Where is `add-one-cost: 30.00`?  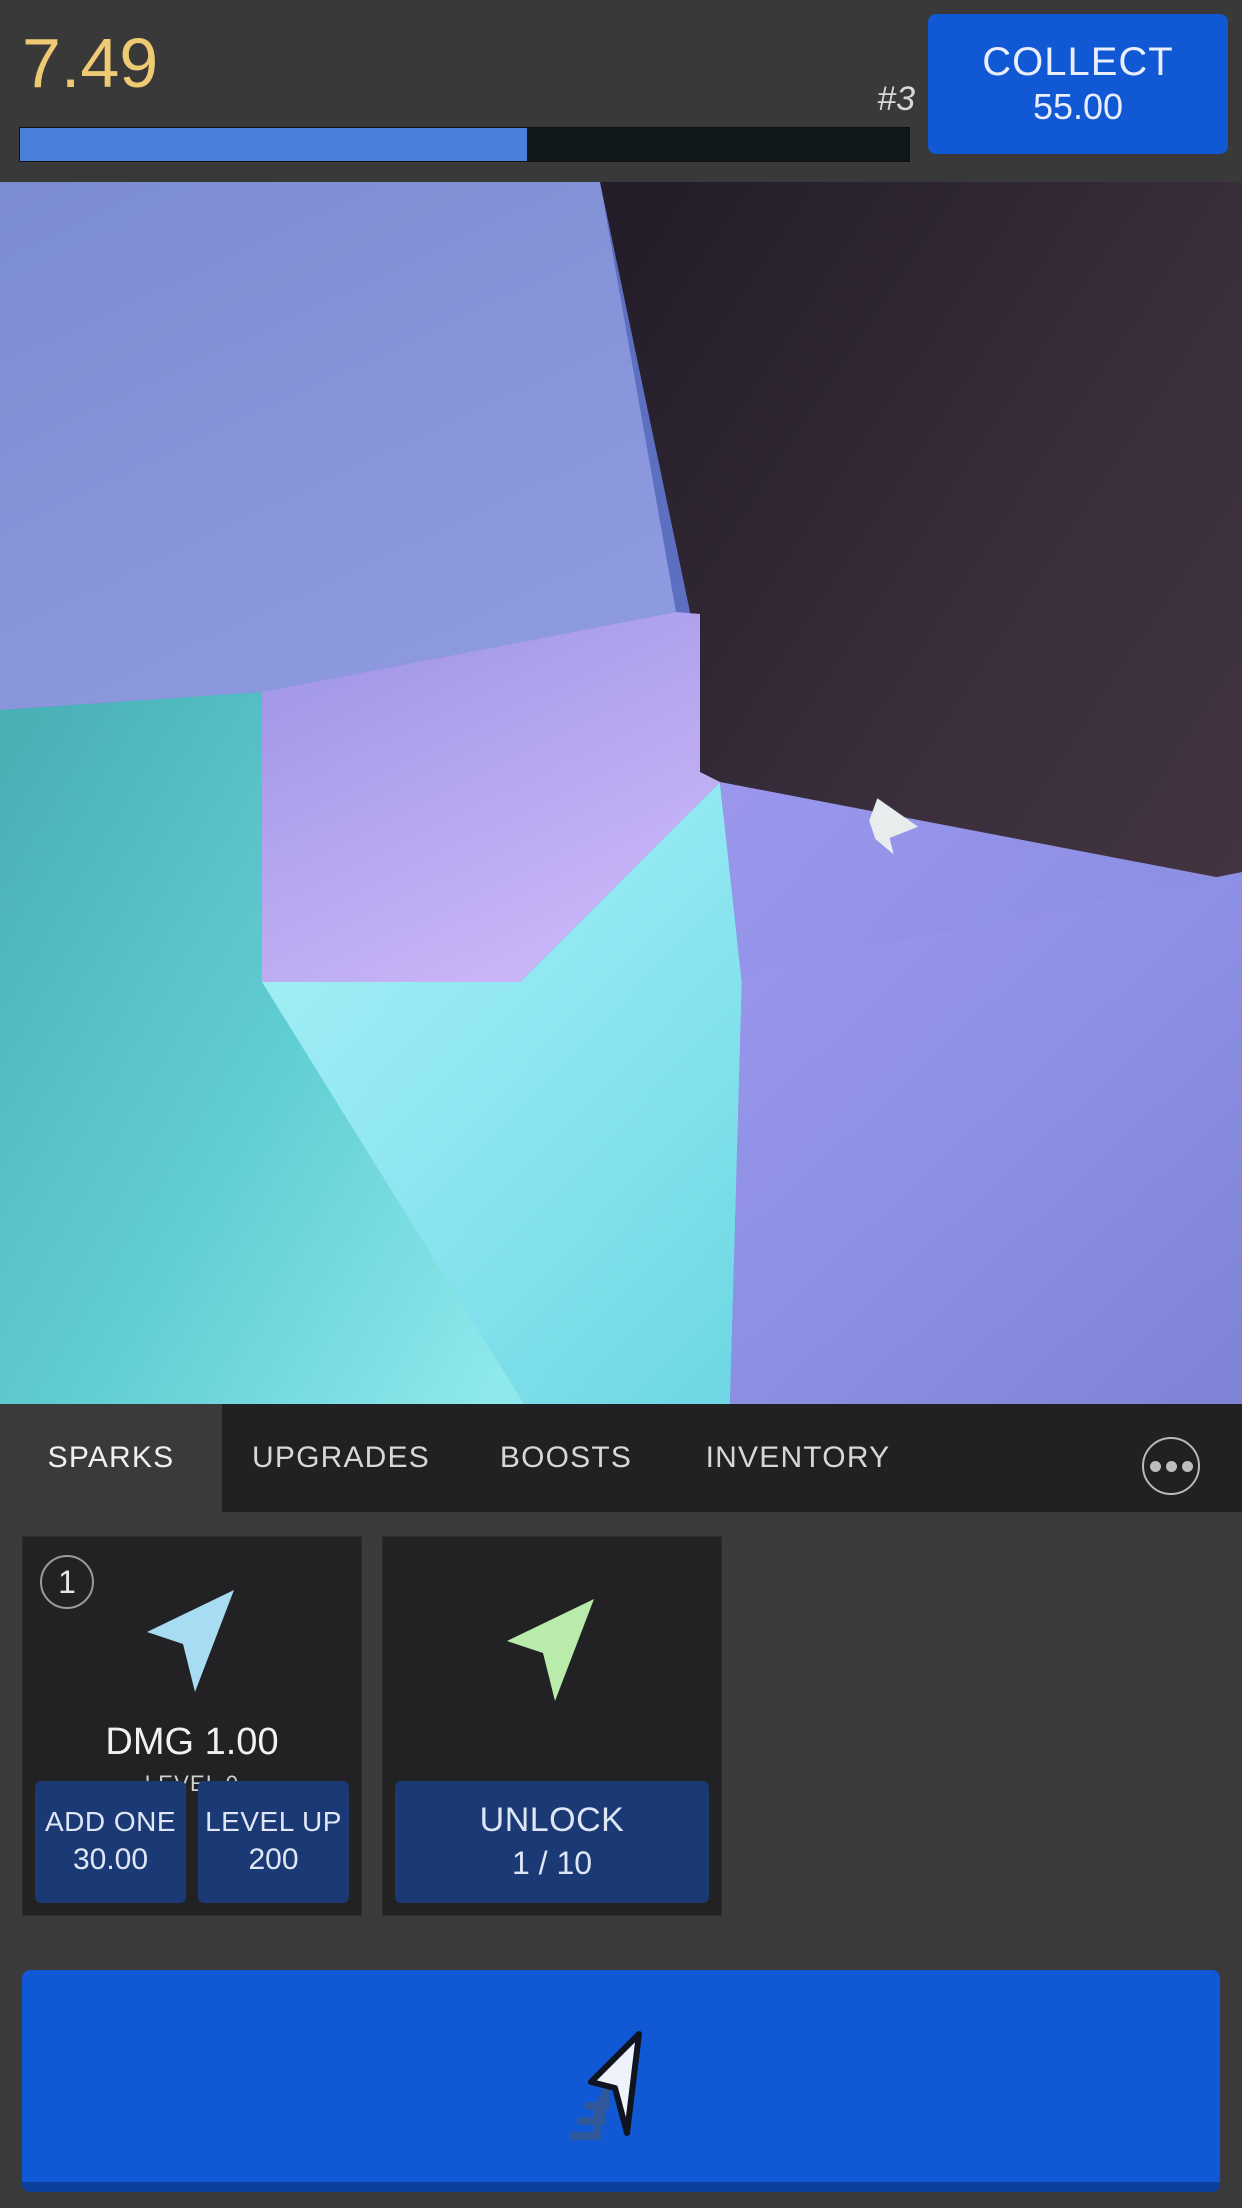
add-one-cost: 30.00 is located at coordinates (110, 1860).